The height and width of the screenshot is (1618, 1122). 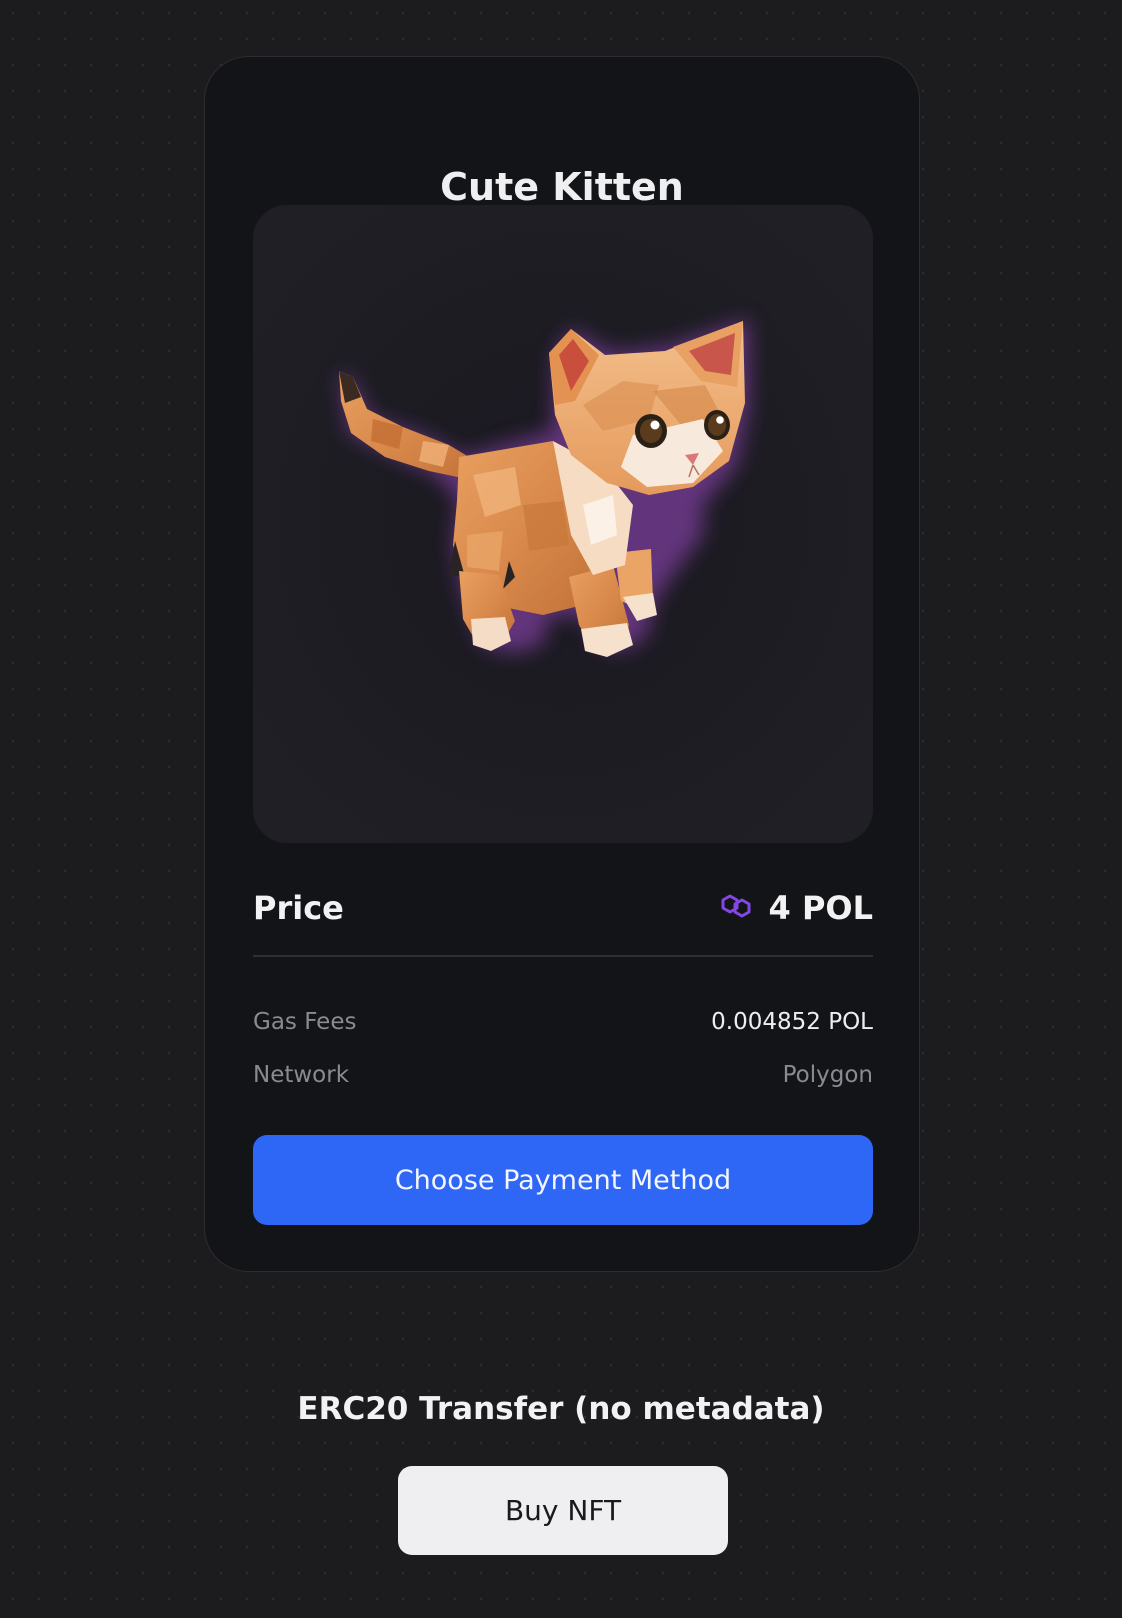 I want to click on choose-payment-method-button: Choose Payment Method, so click(x=563, y=1180).